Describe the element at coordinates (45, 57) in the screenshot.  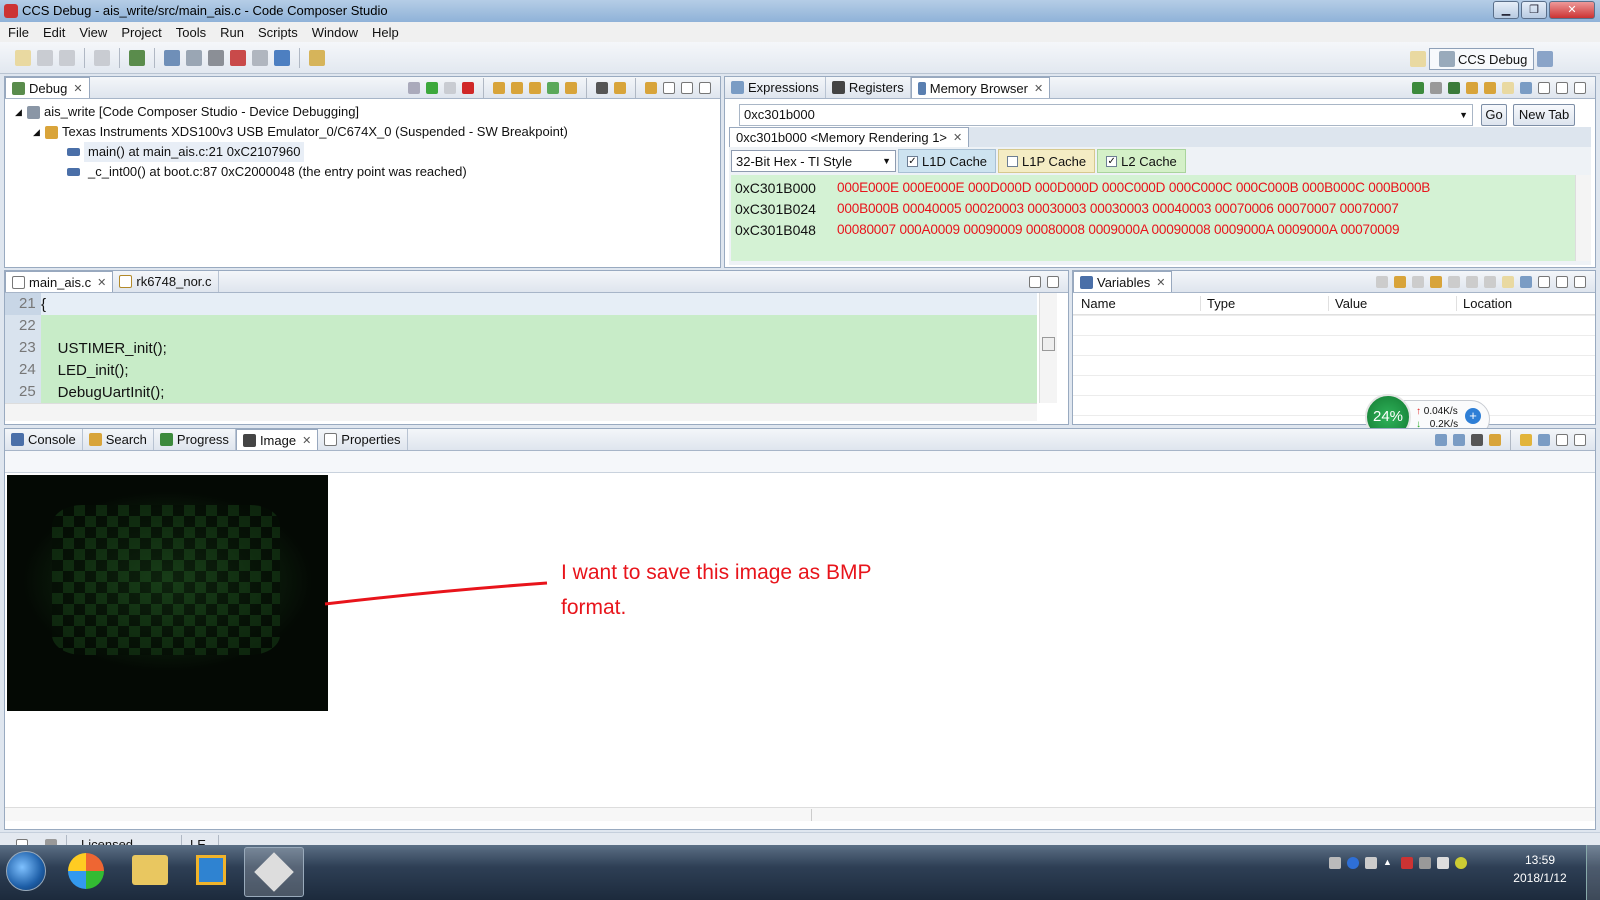
I see `save-icon` at that location.